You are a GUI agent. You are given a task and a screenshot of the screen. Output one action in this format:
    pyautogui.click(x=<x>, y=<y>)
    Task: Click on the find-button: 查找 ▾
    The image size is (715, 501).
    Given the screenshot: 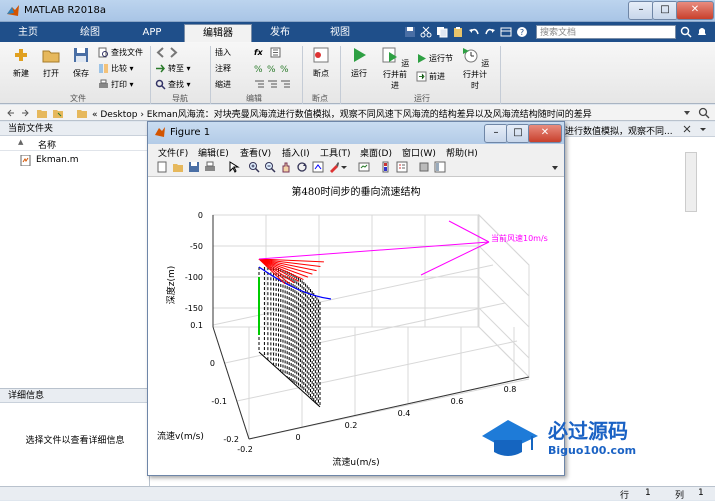 What is the action you would take?
    pyautogui.click(x=173, y=85)
    